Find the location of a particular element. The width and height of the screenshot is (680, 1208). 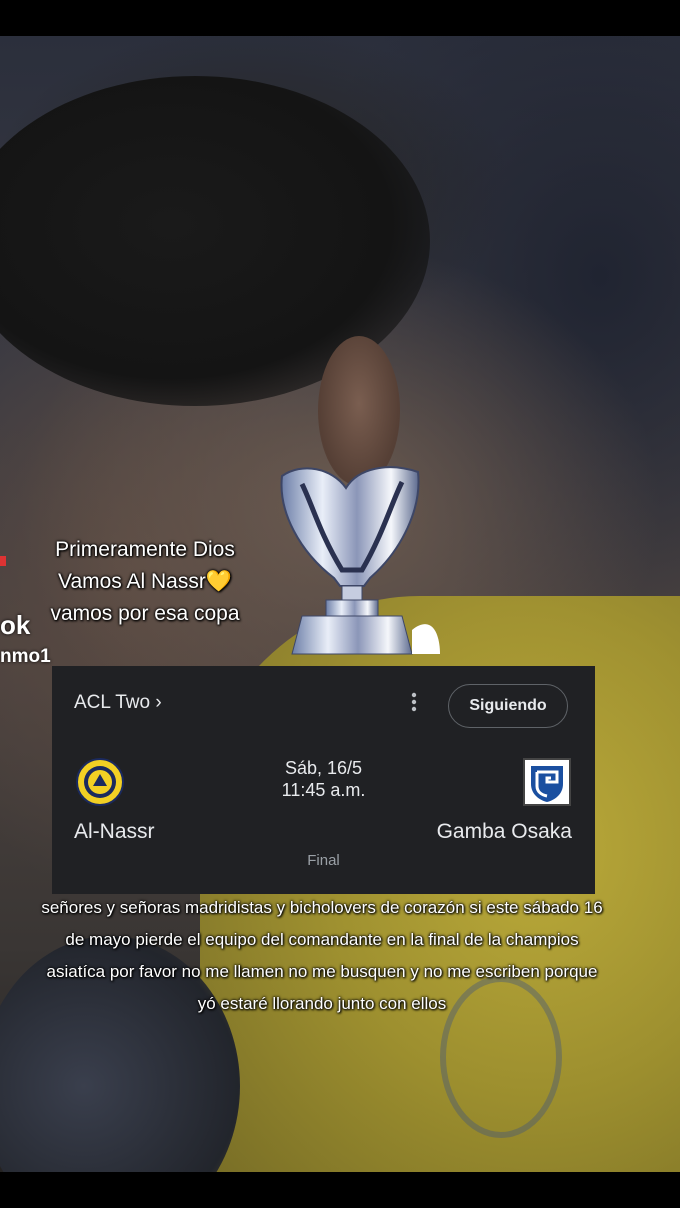

more-vert-icon is located at coordinates (414, 705).